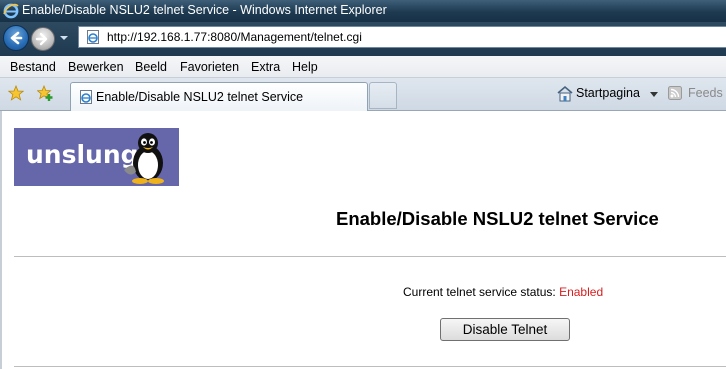  What do you see at coordinates (265, 67) in the screenshot?
I see `menu-item-extra: Extra` at bounding box center [265, 67].